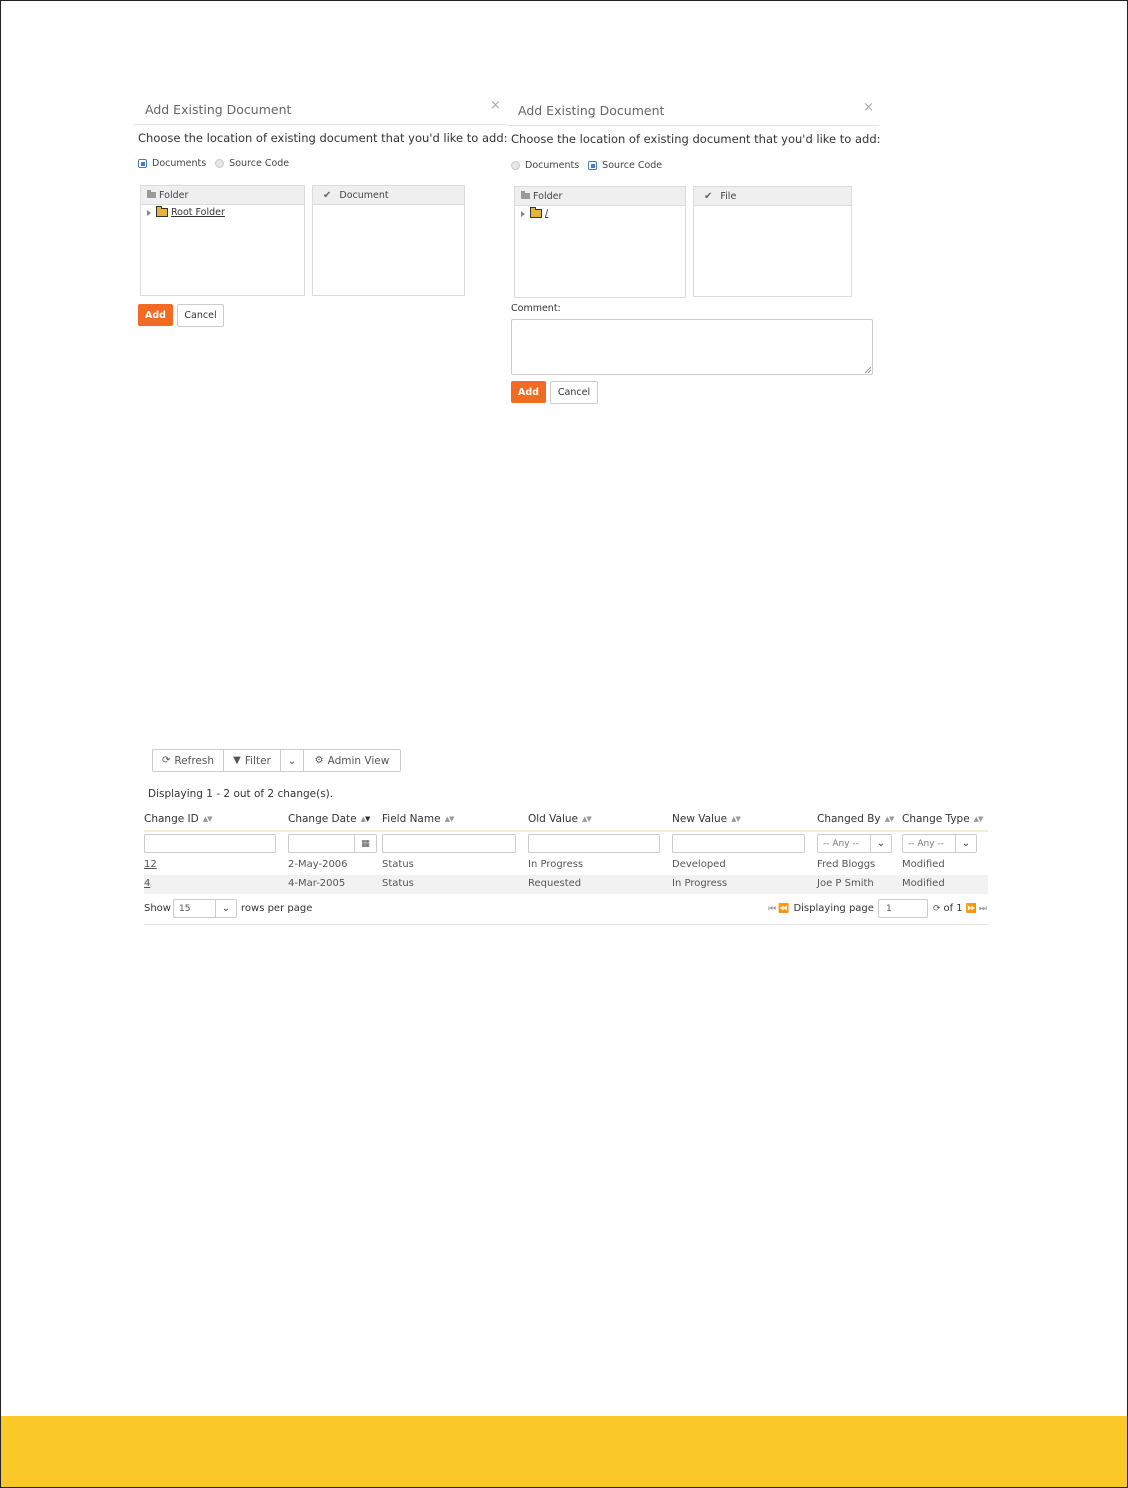  What do you see at coordinates (151, 194) in the screenshot?
I see `folder-icon` at bounding box center [151, 194].